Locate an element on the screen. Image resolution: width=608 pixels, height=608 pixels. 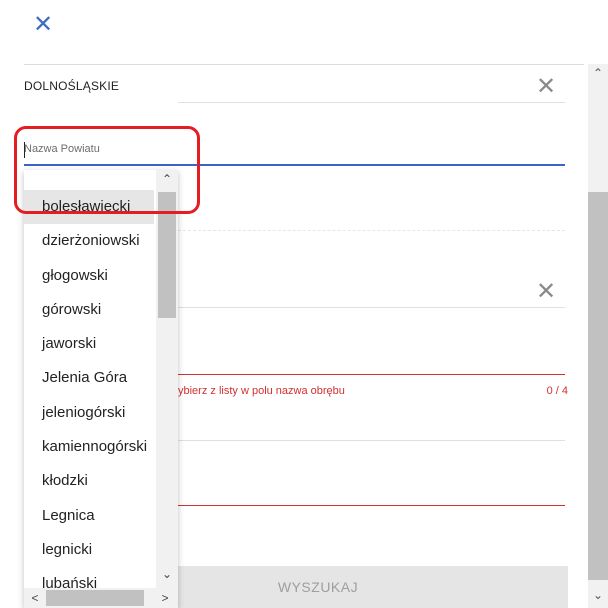
dropdown-scroll-down-icon: ⌄ is located at coordinates (167, 574).